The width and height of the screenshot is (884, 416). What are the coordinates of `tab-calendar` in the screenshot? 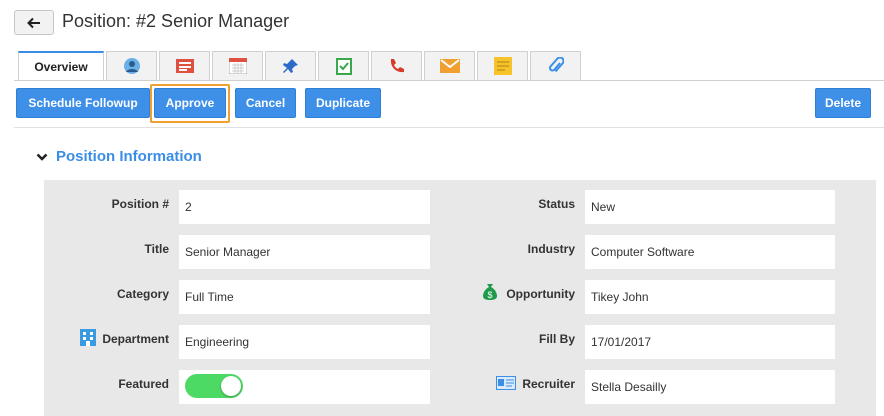 It's located at (237, 65).